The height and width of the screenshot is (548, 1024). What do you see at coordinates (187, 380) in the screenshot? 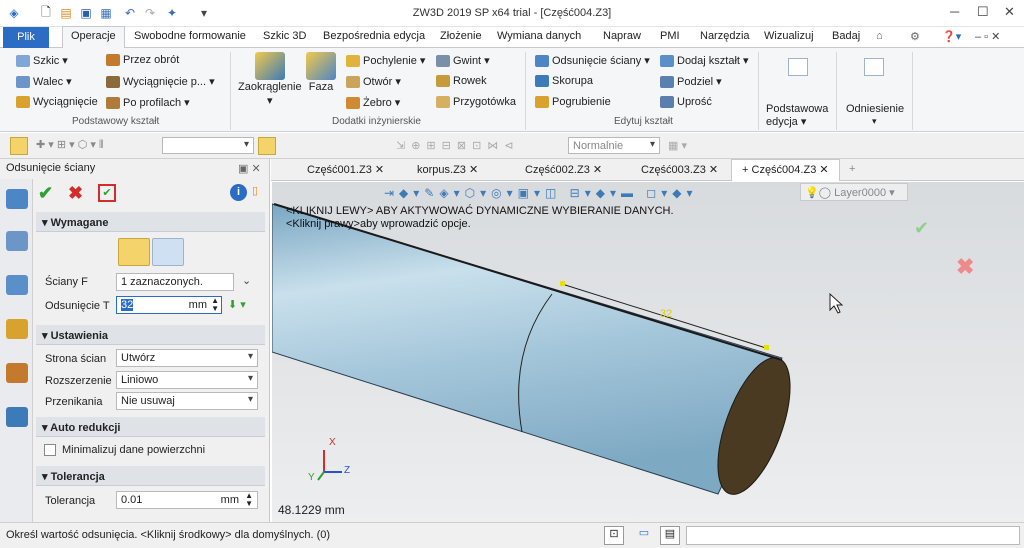
I see `extension-select: Liniowo` at bounding box center [187, 380].